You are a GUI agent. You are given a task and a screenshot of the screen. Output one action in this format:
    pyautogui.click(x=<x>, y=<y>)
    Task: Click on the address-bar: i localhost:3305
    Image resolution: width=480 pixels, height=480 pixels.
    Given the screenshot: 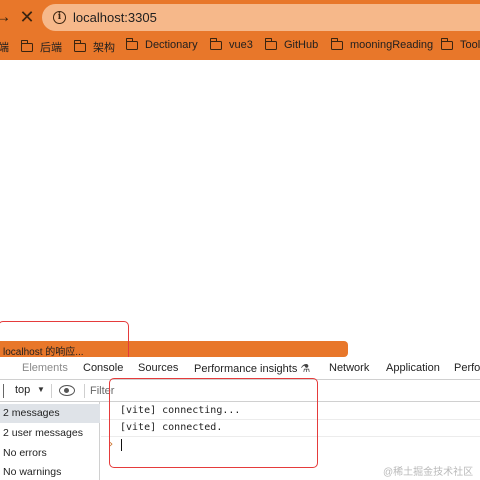 What is the action you would take?
    pyautogui.click(x=261, y=17)
    